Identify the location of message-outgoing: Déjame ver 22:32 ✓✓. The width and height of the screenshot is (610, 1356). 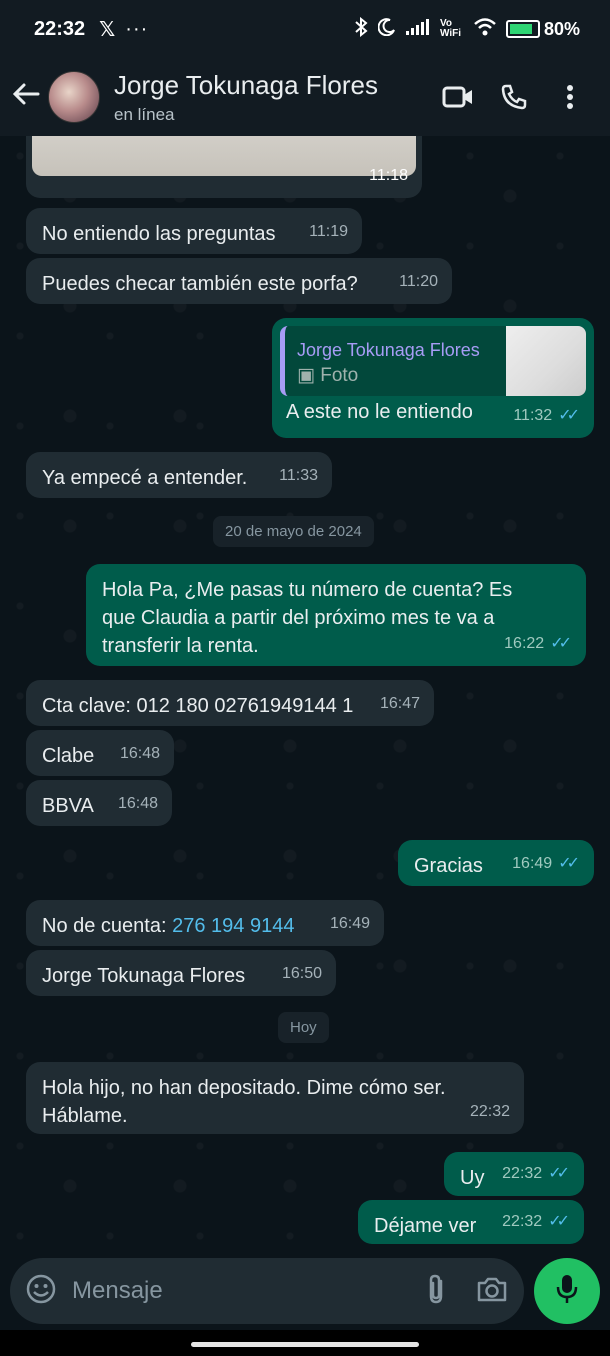
(471, 1222).